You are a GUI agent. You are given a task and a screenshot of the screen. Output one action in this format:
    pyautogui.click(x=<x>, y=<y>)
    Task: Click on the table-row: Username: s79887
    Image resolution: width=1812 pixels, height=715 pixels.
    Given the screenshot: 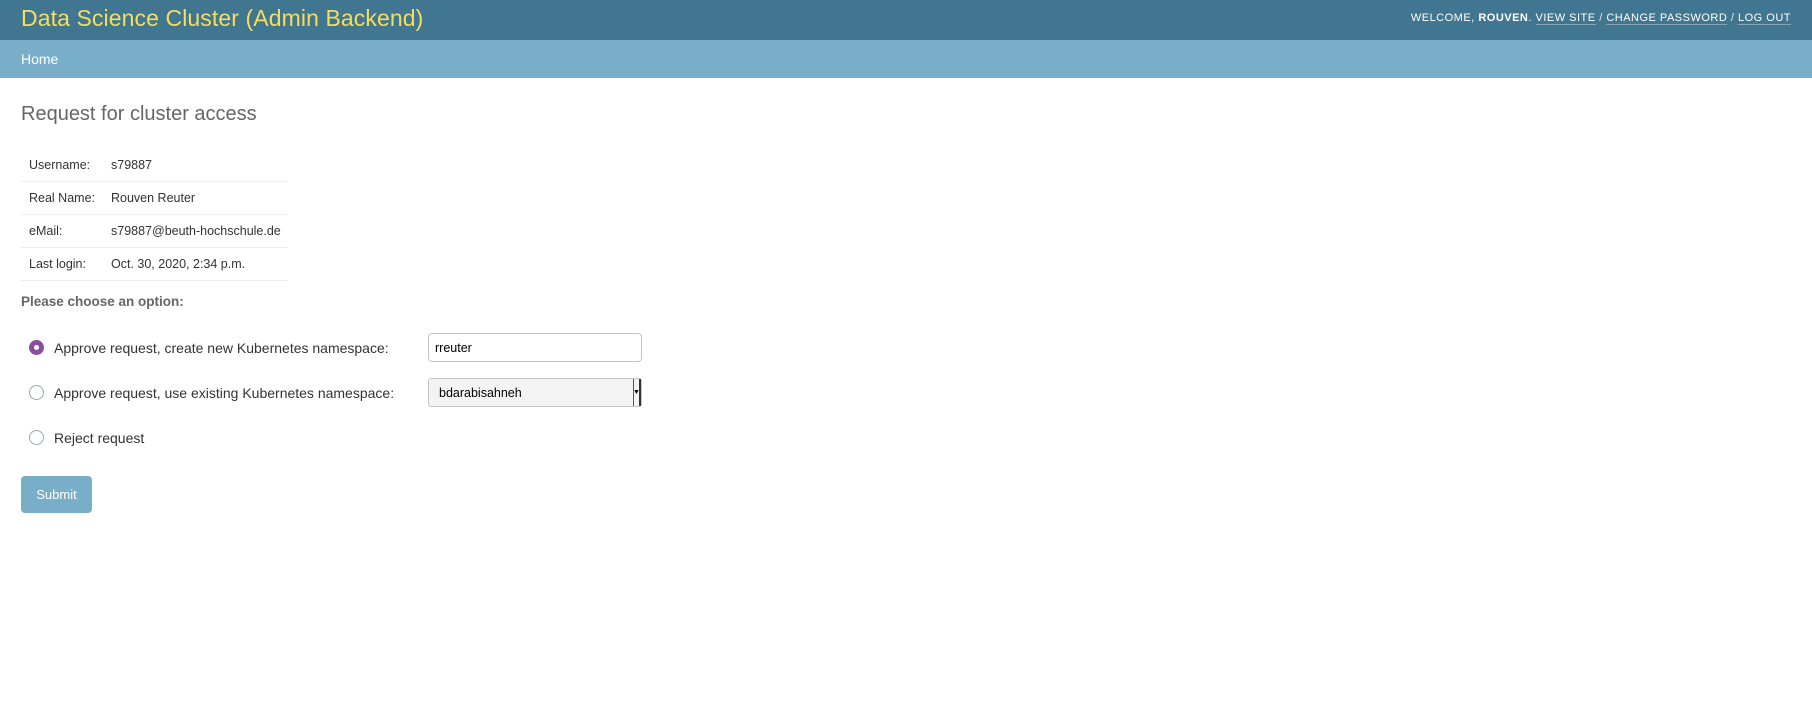 What is the action you would take?
    pyautogui.click(x=154, y=165)
    